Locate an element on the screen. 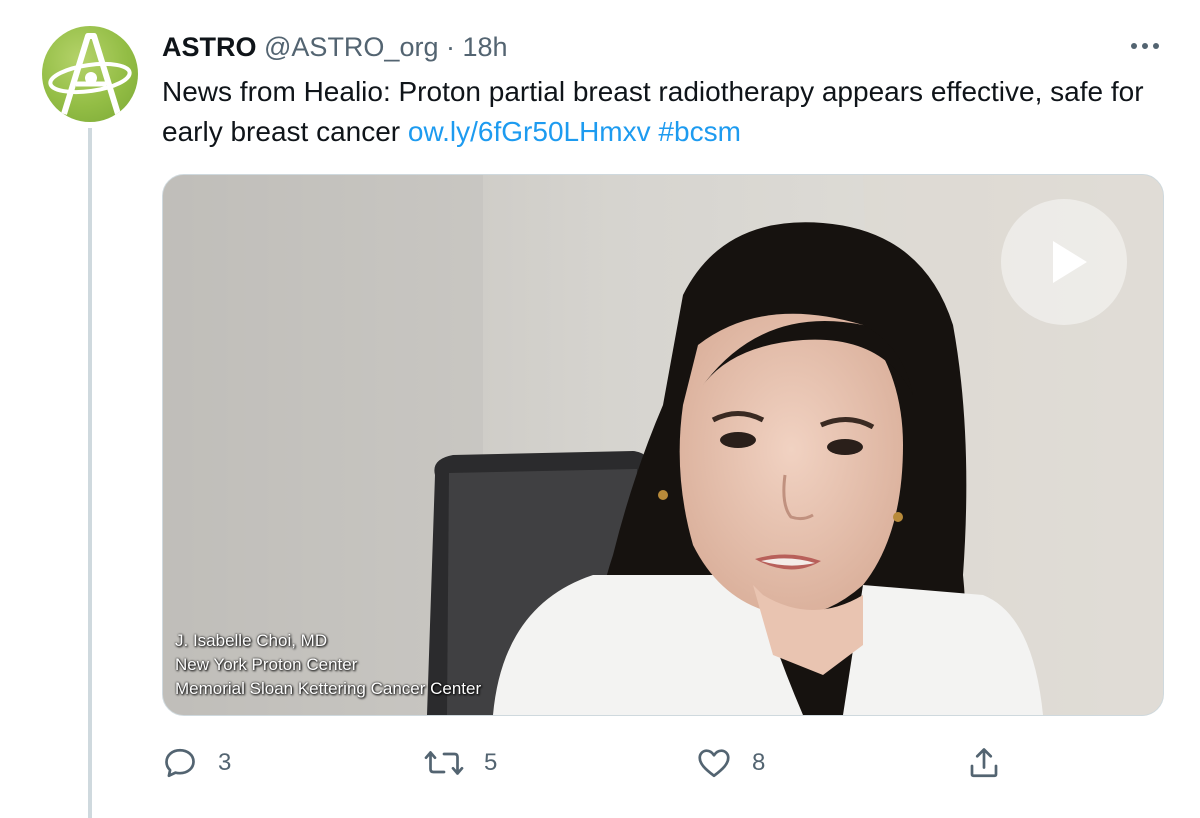 The image size is (1200, 818). heart-icon is located at coordinates (714, 763).